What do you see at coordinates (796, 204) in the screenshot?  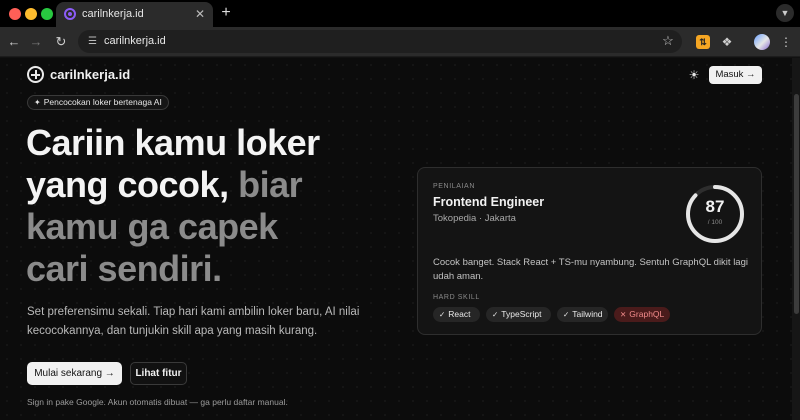 I see `scrollbar-thumb` at bounding box center [796, 204].